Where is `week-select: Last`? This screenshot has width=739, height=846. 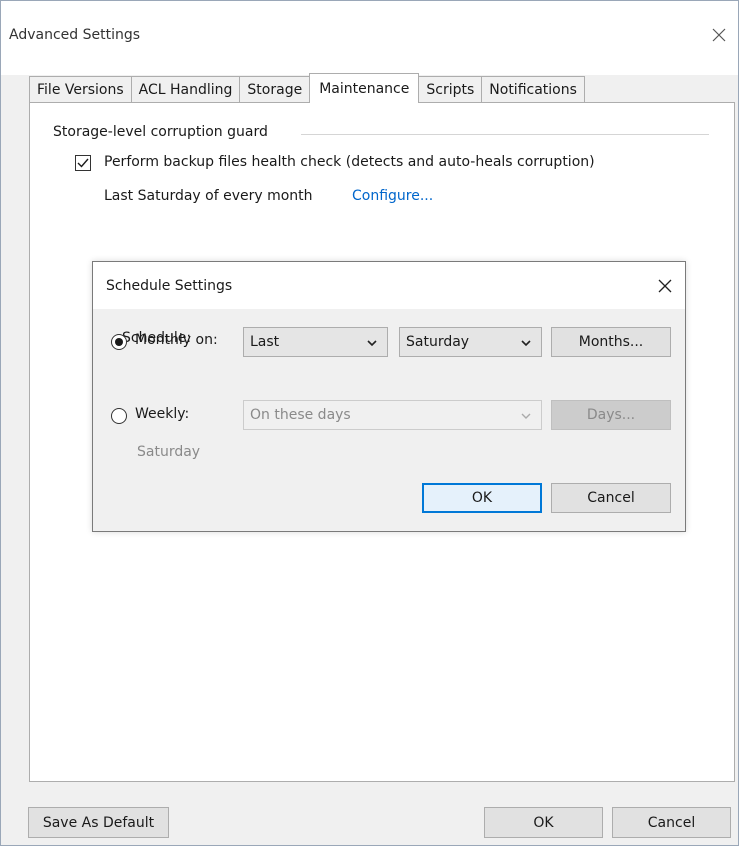 week-select: Last is located at coordinates (315, 342).